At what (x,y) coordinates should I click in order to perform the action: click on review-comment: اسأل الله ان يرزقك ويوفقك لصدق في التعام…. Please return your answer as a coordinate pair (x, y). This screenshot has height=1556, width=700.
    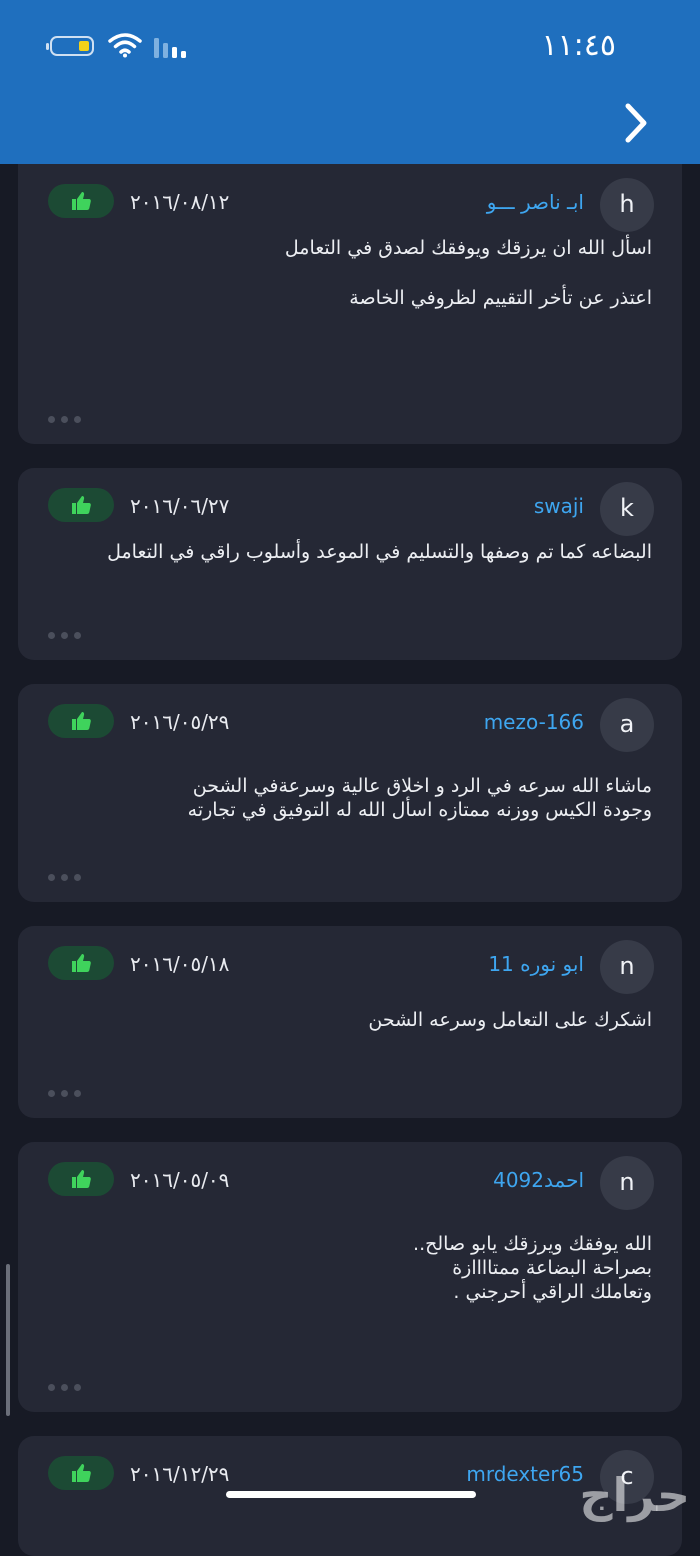
    Looking at the image, I should click on (350, 273).